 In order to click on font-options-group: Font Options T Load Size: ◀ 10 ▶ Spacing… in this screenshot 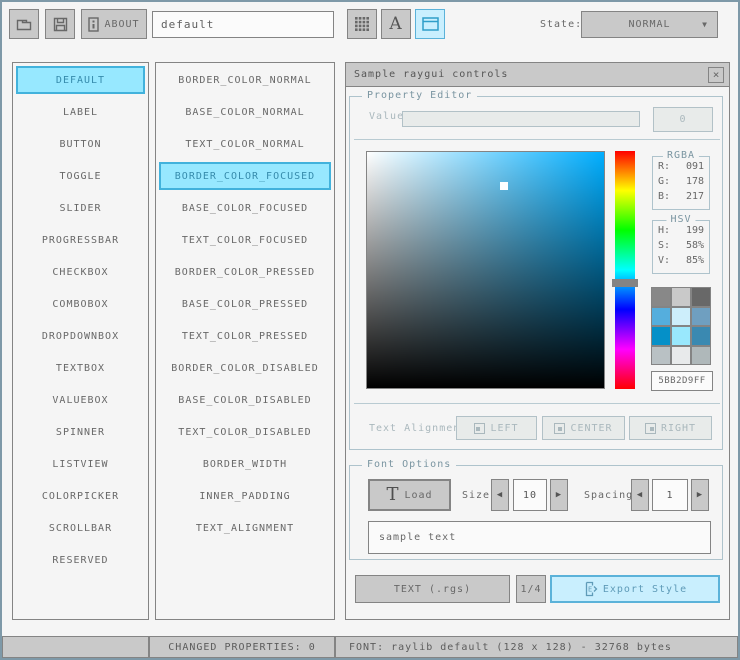, I will do `click(536, 509)`.